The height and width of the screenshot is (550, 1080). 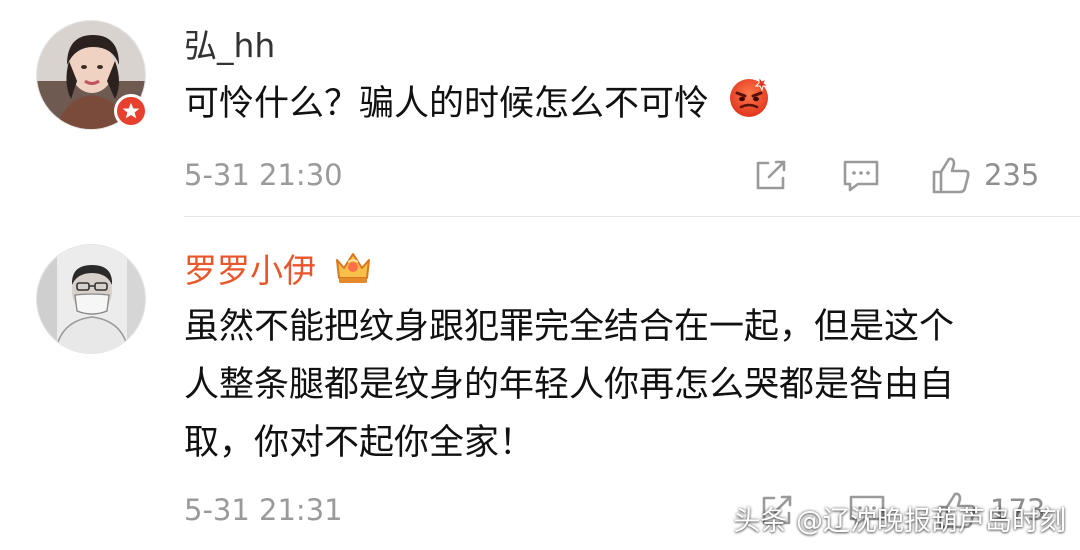 What do you see at coordinates (263, 510) in the screenshot?
I see `comment-timestamp: 5-31 21:31` at bounding box center [263, 510].